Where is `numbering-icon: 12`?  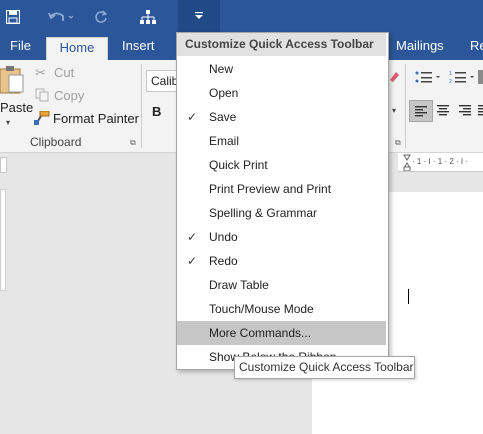 numbering-icon: 12 is located at coordinates (464, 77).